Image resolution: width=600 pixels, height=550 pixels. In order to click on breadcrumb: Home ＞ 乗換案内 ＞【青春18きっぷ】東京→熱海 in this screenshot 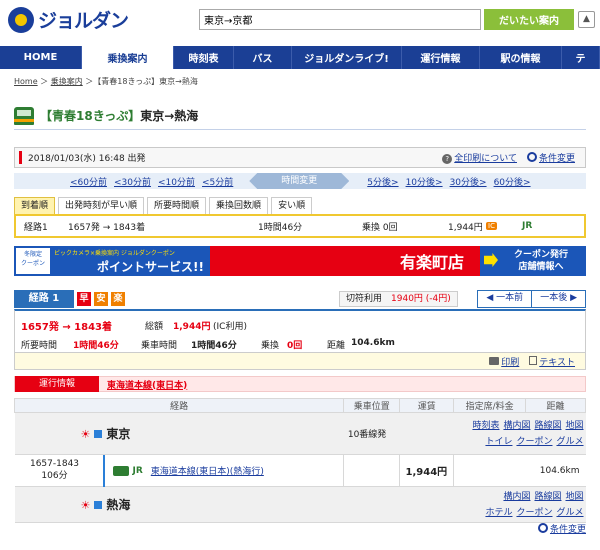, I will do `click(106, 81)`.